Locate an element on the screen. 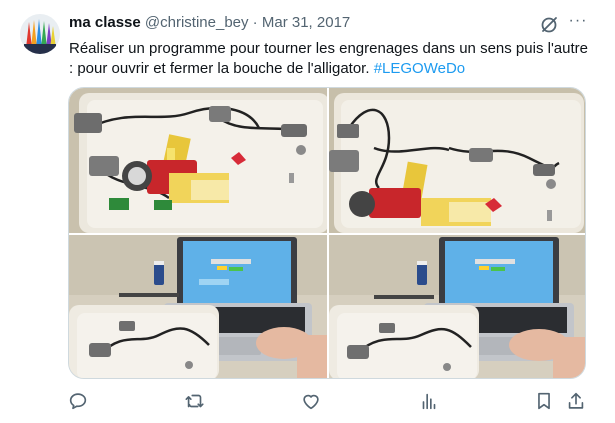 Image resolution: width=615 pixels, height=423 pixels. tweet-header: ma classe @christine_bey · Mar 31, 2017 is located at coordinates (209, 22).